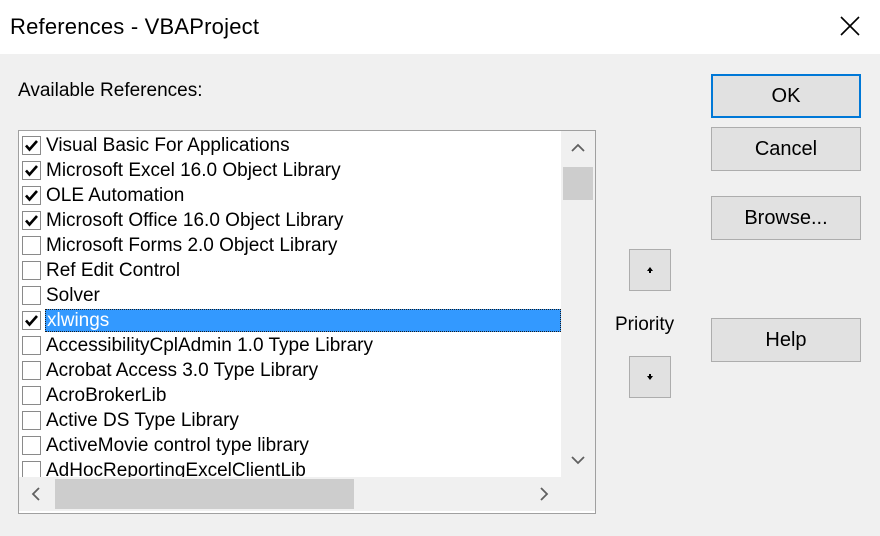 The height and width of the screenshot is (536, 880). I want to click on close-icon, so click(850, 26).